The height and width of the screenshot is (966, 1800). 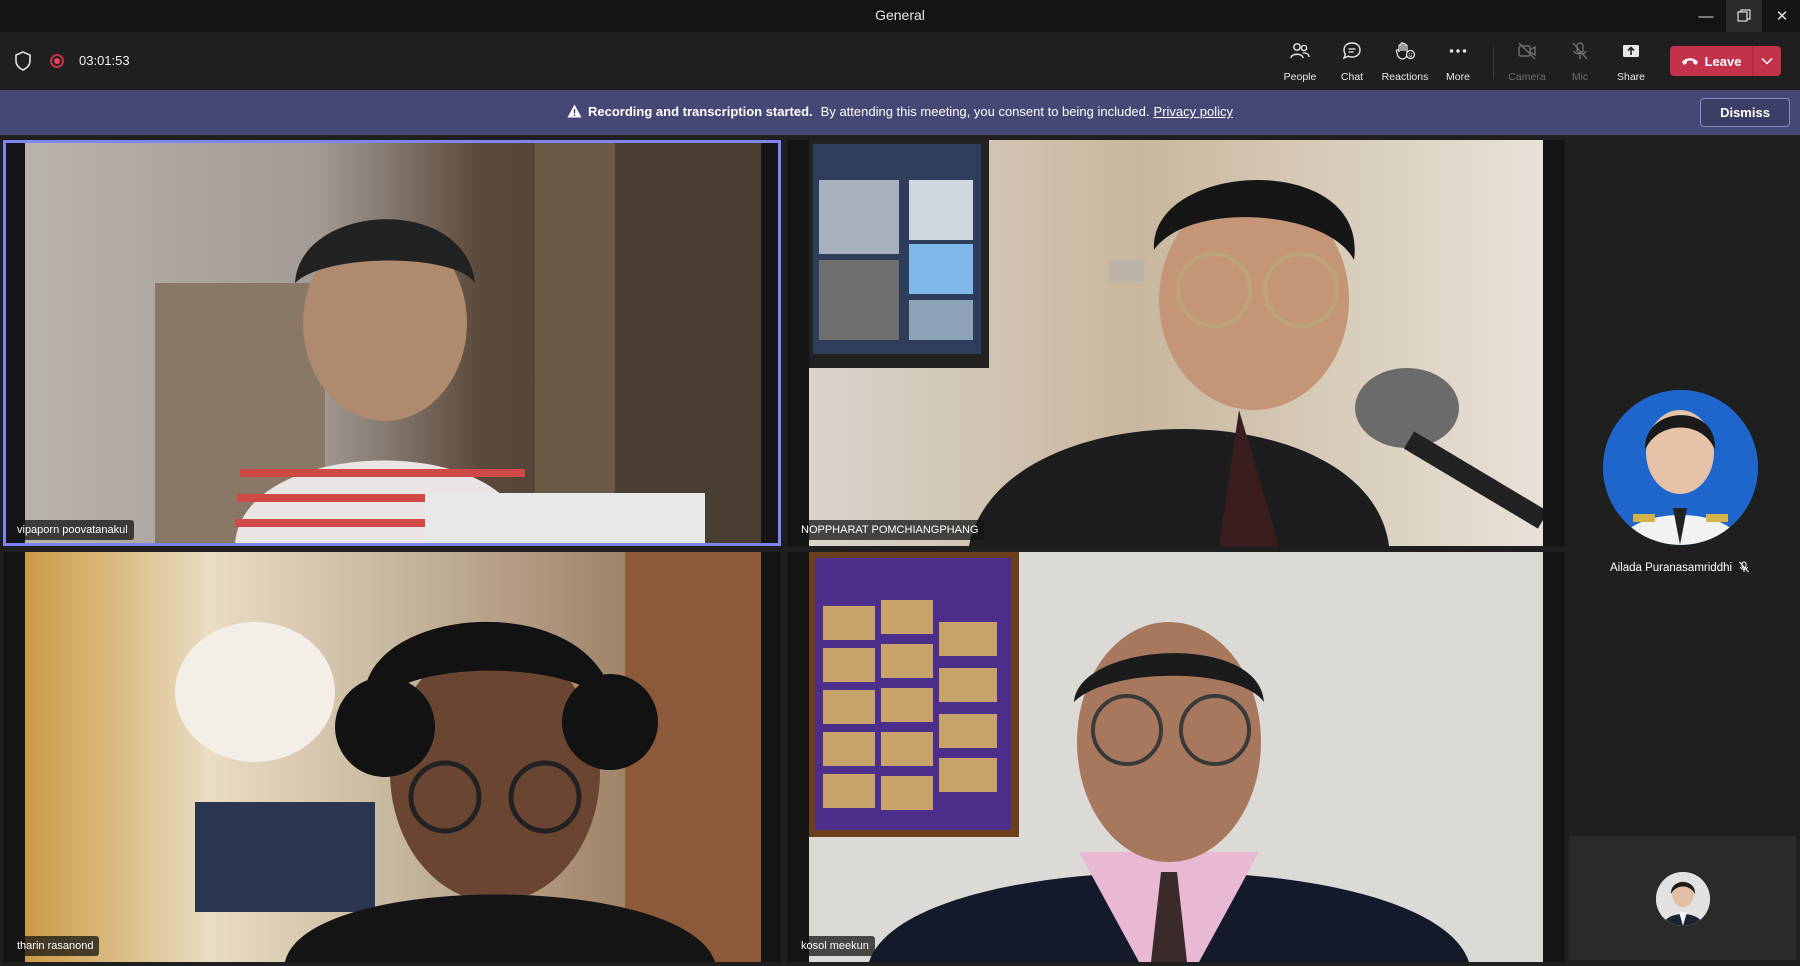 What do you see at coordinates (1744, 16) in the screenshot?
I see `restore-icon` at bounding box center [1744, 16].